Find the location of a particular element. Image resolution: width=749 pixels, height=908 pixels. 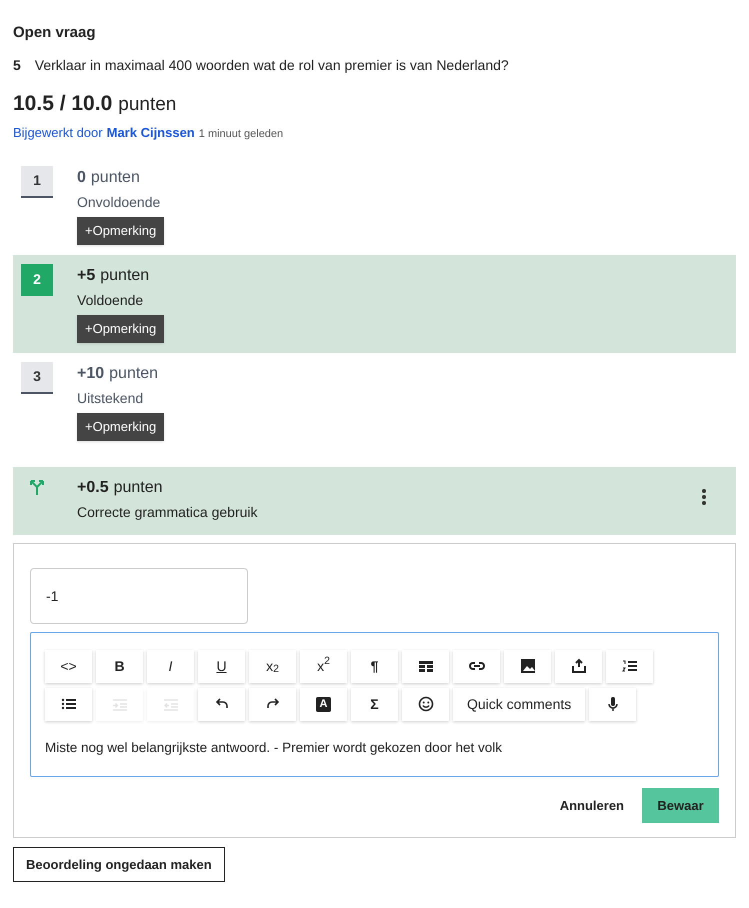

criterion-number: 3 is located at coordinates (37, 378).